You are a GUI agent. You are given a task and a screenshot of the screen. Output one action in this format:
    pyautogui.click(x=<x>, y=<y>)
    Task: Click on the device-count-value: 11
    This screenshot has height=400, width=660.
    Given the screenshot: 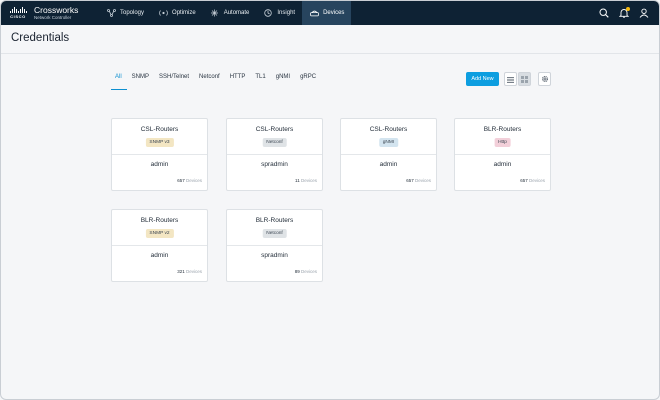 What is the action you would take?
    pyautogui.click(x=297, y=180)
    